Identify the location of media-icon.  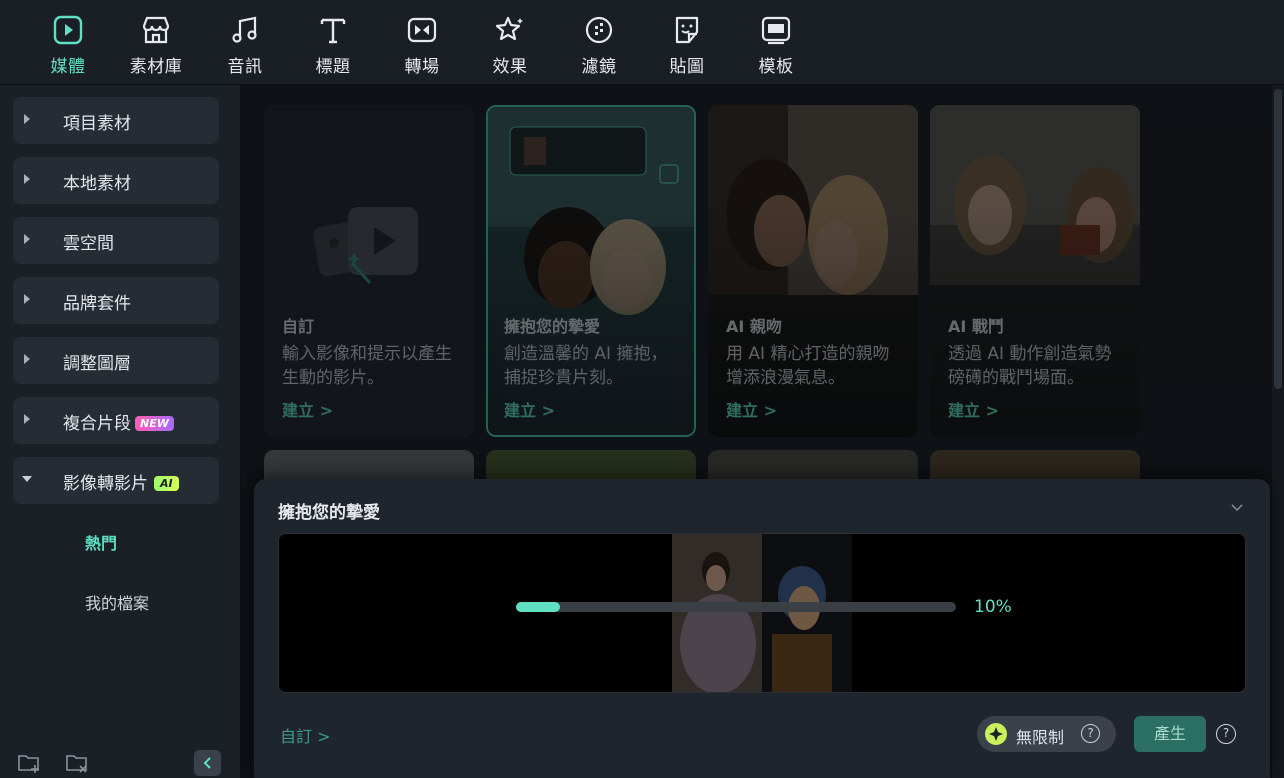
(68, 30).